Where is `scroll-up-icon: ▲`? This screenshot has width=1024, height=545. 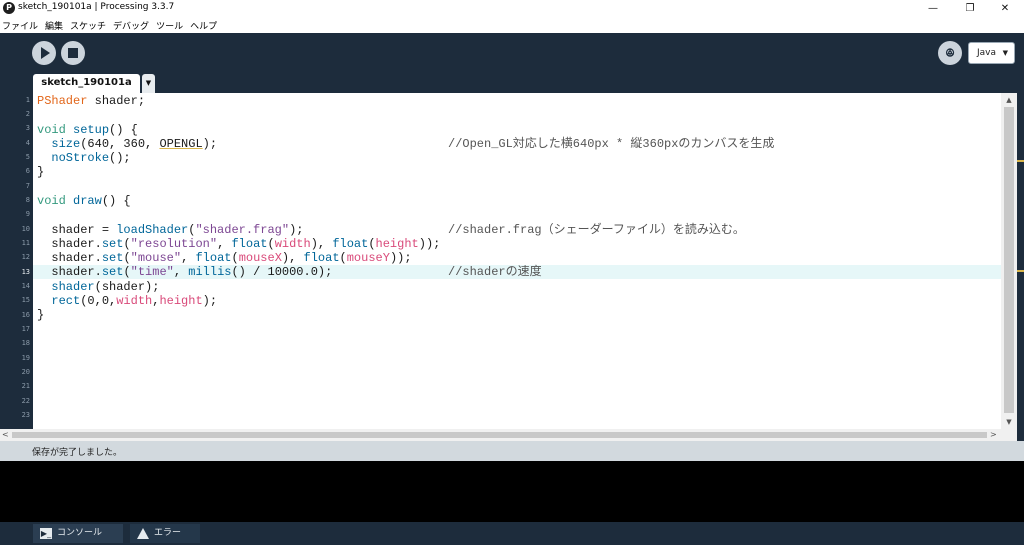 scroll-up-icon: ▲ is located at coordinates (1009, 100).